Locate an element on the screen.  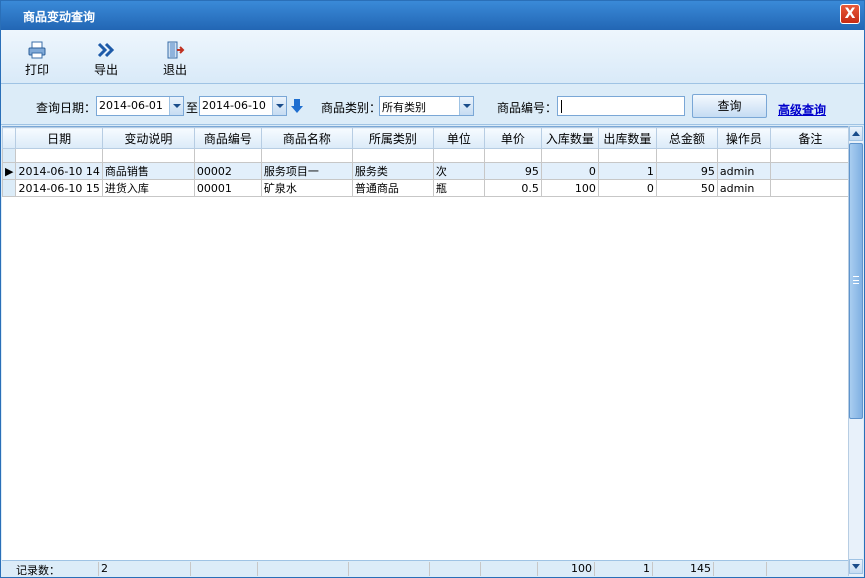
exit-door-icon is located at coordinates (175, 50).